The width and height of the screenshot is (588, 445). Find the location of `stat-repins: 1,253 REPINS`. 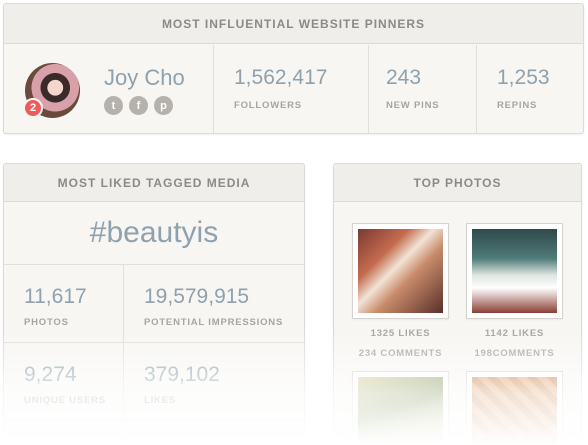

stat-repins: 1,253 REPINS is located at coordinates (530, 89).